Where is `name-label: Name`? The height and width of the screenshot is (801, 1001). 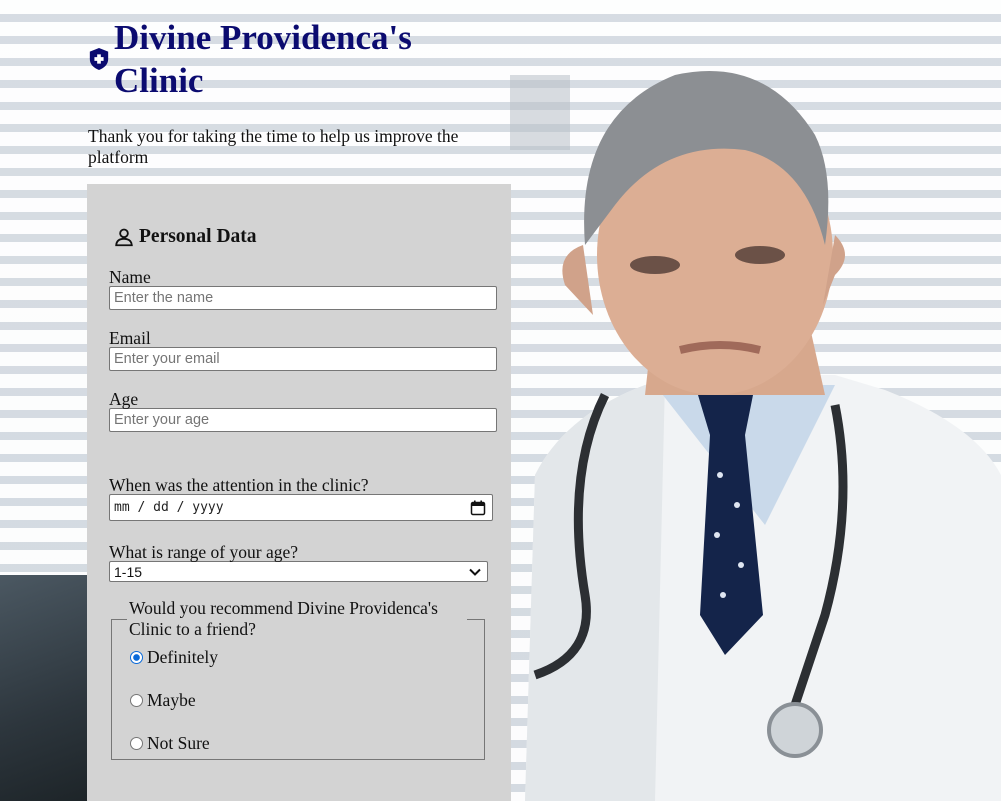 name-label: Name is located at coordinates (130, 277).